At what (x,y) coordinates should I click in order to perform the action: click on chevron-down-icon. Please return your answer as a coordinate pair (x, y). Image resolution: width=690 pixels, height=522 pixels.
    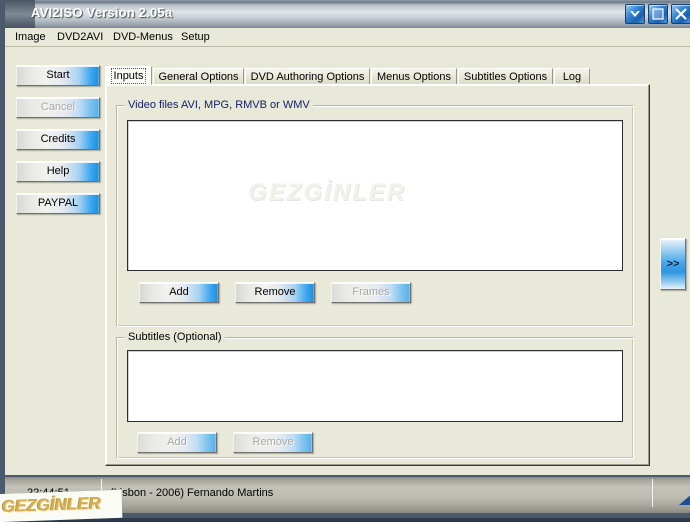
    Looking at the image, I should click on (635, 14).